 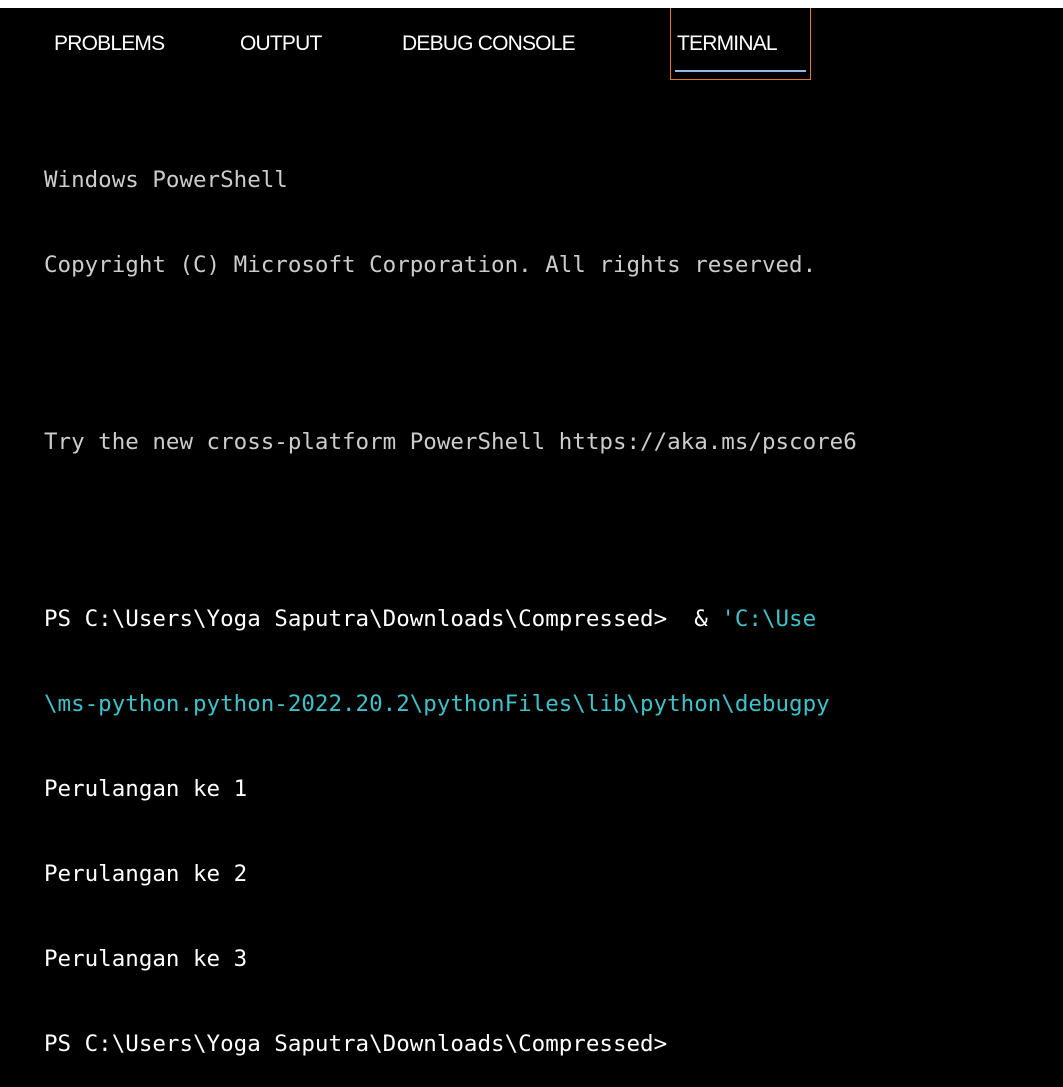 I want to click on tab-terminal: TERMINAL, so click(x=740, y=44).